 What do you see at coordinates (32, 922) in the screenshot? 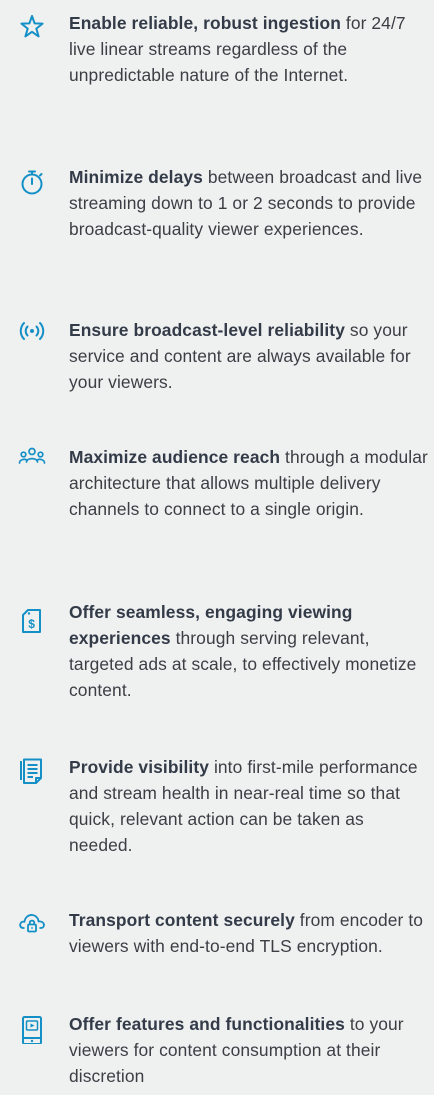
I see `cloud-lock-icon` at bounding box center [32, 922].